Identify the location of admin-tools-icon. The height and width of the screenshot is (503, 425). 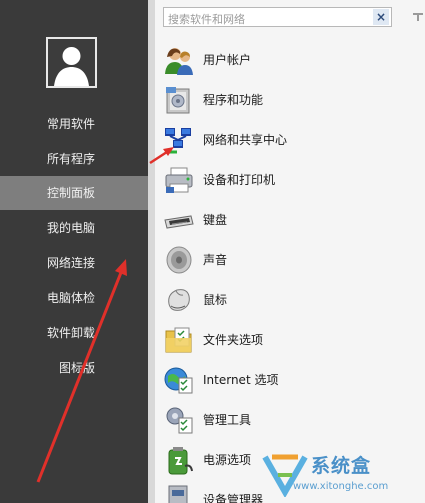
(179, 420).